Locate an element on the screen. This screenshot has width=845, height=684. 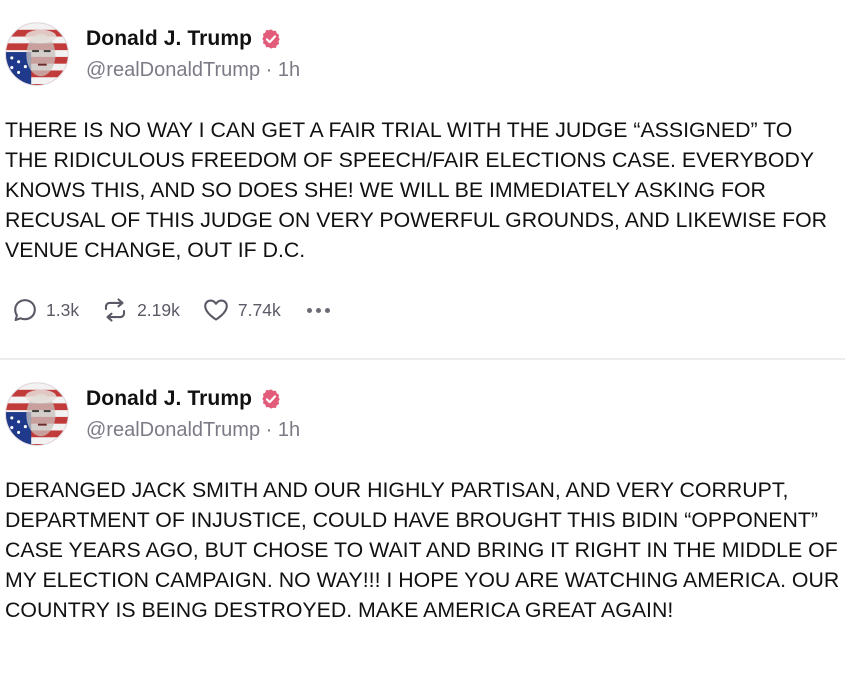
more-options-button is located at coordinates (318, 310).